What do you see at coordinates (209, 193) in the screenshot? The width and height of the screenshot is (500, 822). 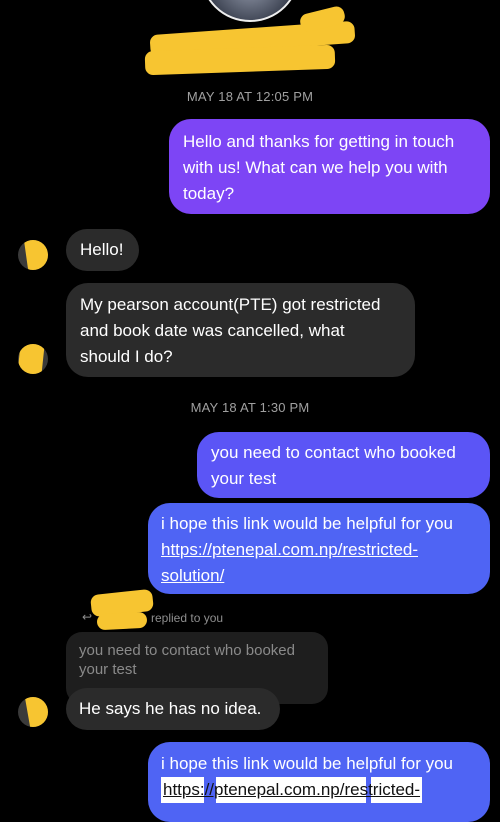 I see `message-line: today?` at bounding box center [209, 193].